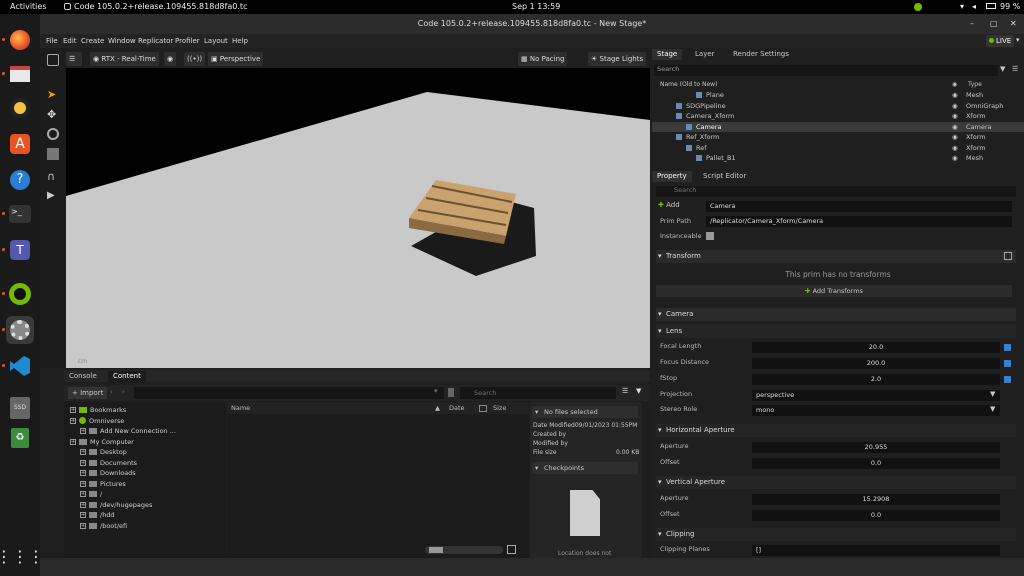 The image size is (1024, 576). What do you see at coordinates (103, 485) in the screenshot?
I see `tree-item: + Pictures` at bounding box center [103, 485].